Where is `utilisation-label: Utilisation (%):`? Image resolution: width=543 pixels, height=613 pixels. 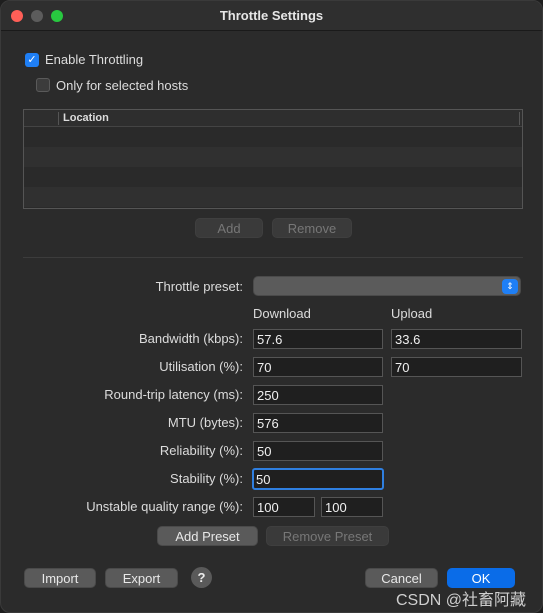
utilisation-label: Utilisation (%): is located at coordinates (201, 366).